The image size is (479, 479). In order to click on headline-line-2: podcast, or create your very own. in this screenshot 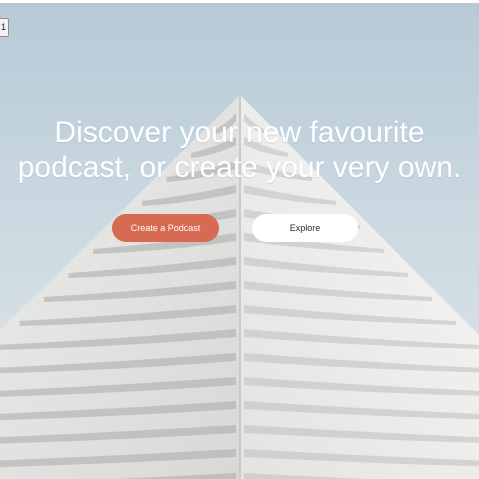, I will do `click(239, 167)`.